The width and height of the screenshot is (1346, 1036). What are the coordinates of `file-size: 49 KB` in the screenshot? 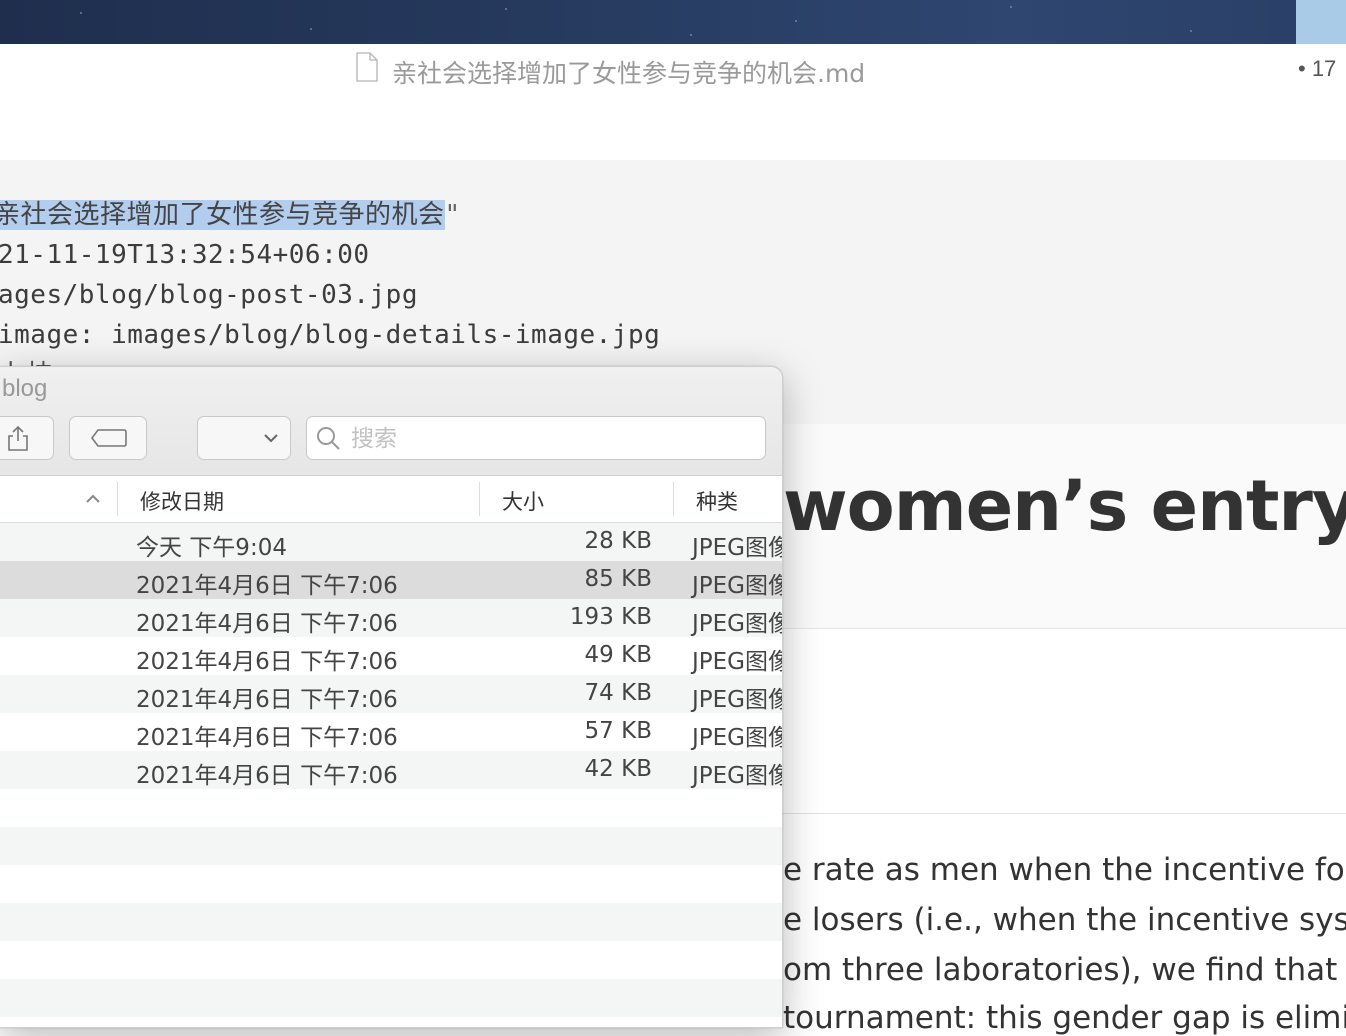 It's located at (618, 655).